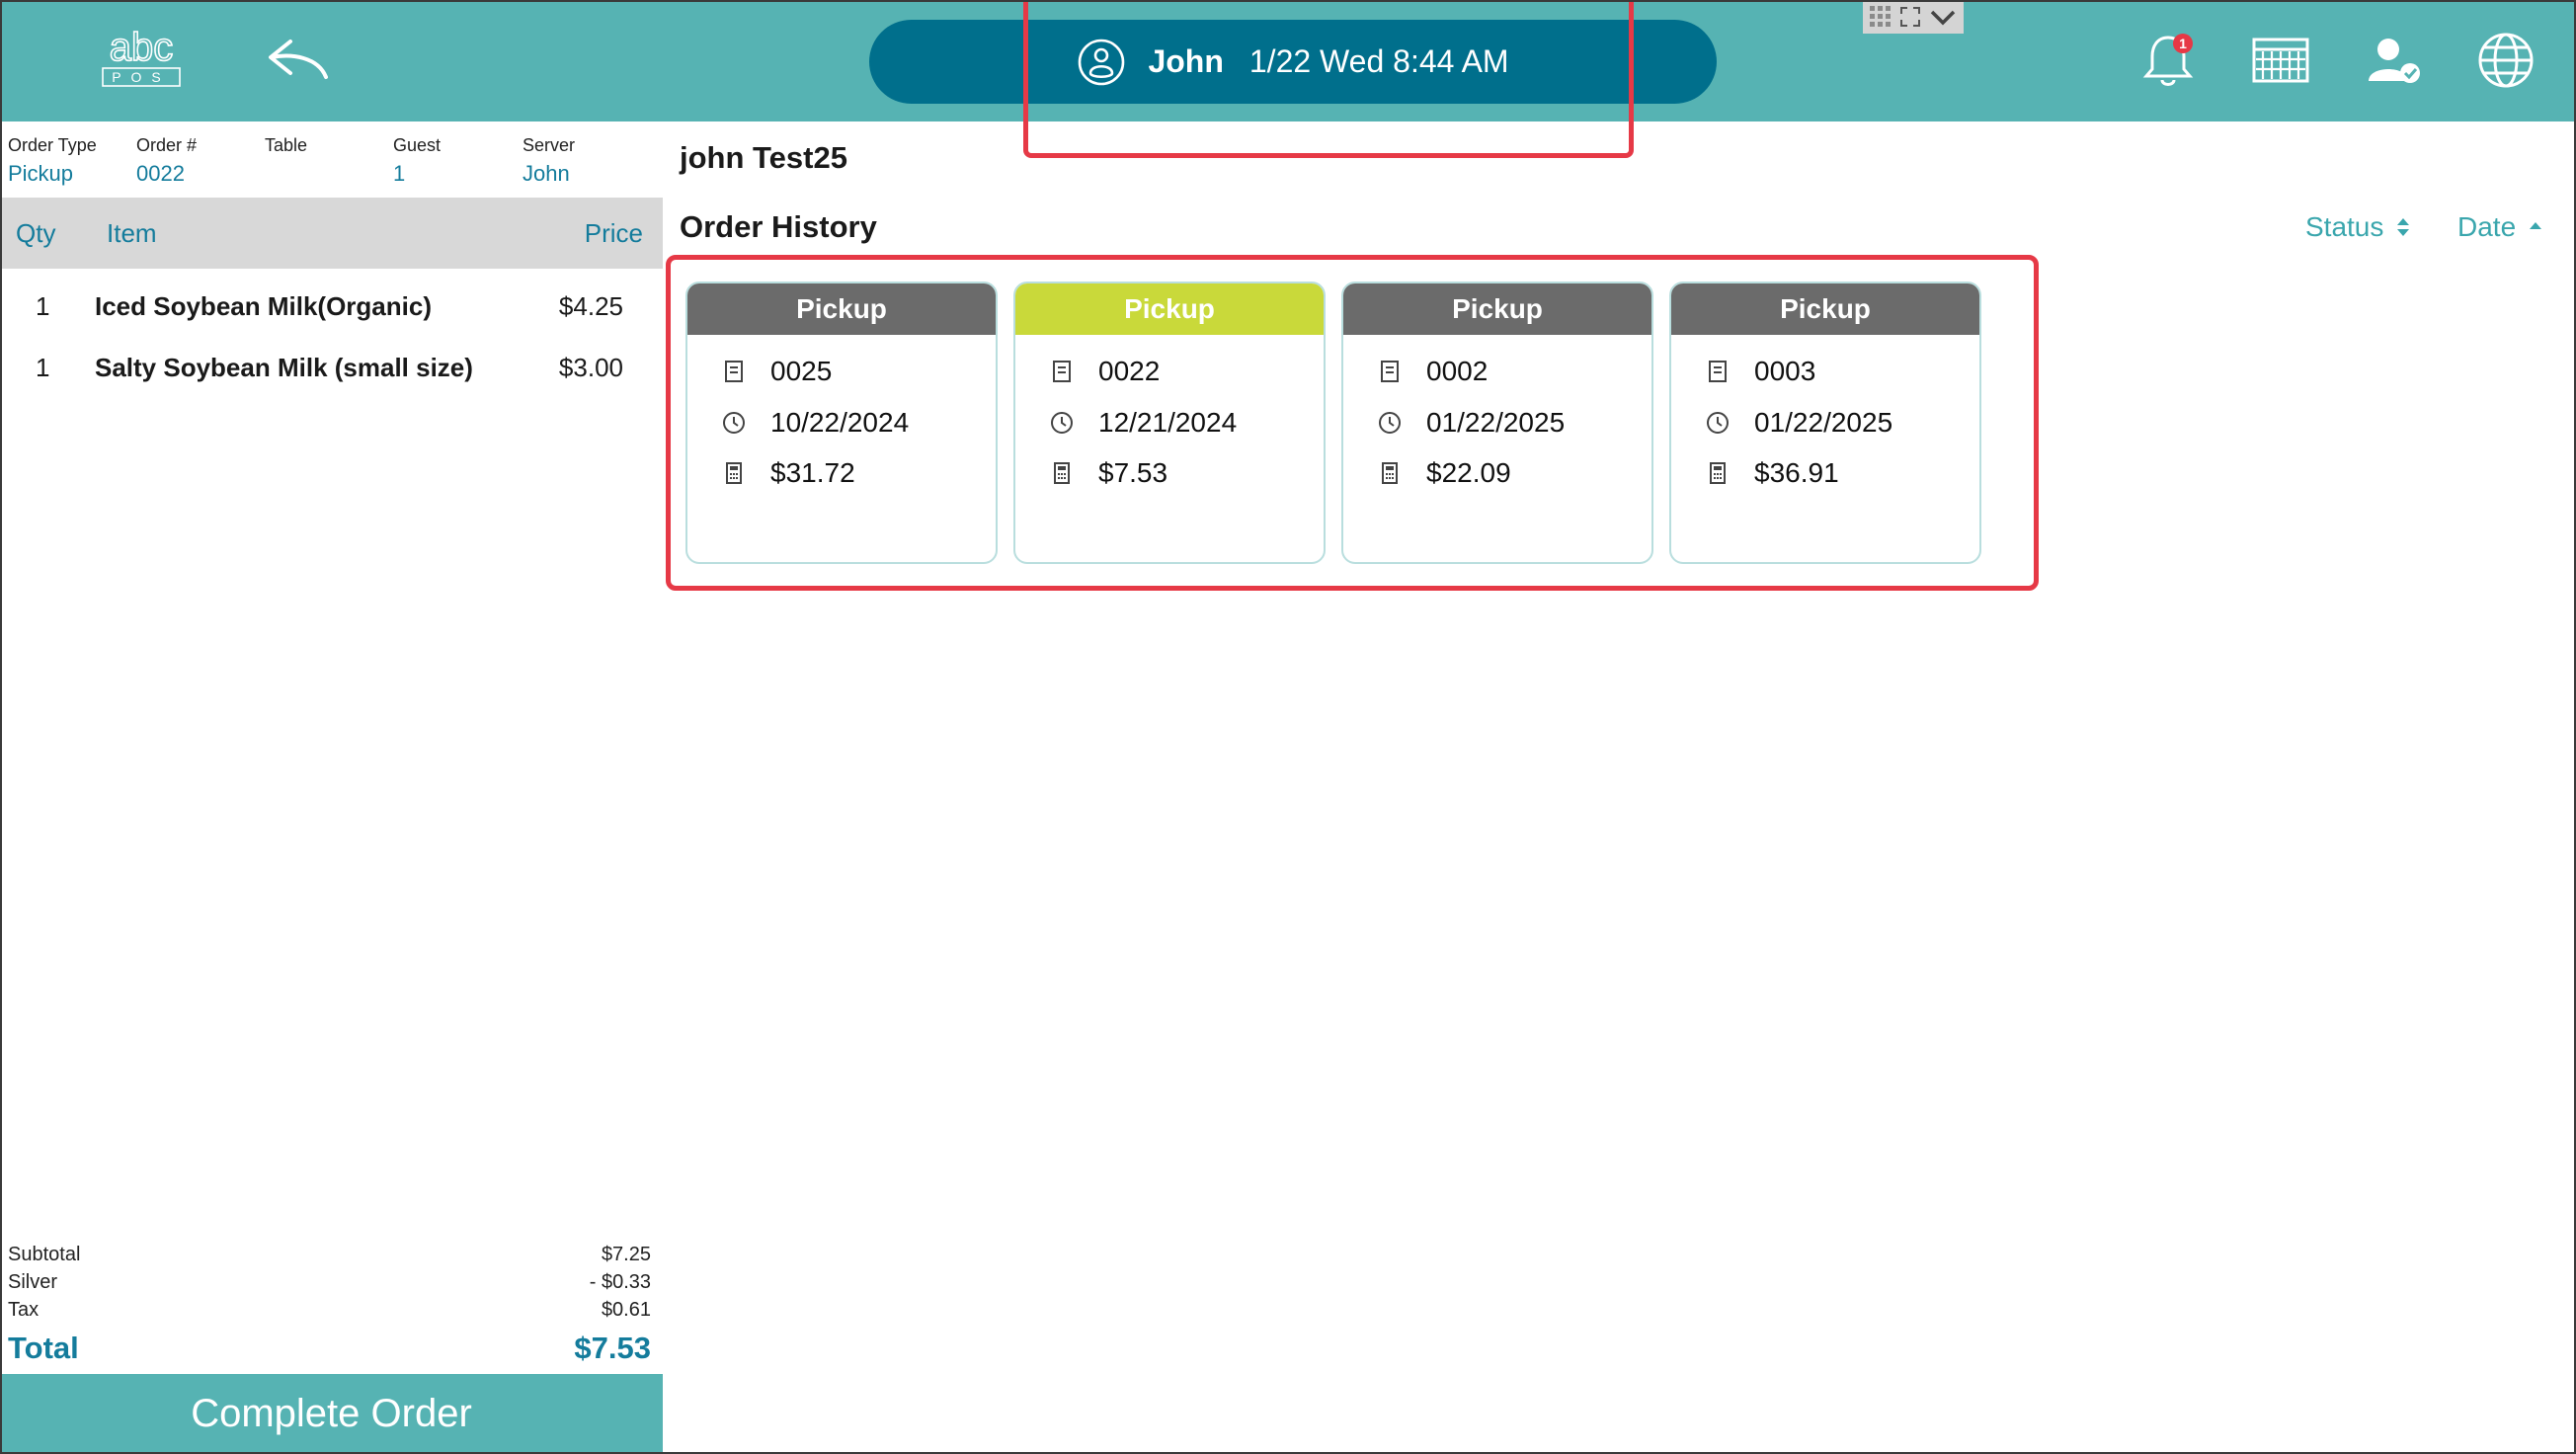 This screenshot has height=1454, width=2576. I want to click on card-amount: $36.91, so click(1796, 473).